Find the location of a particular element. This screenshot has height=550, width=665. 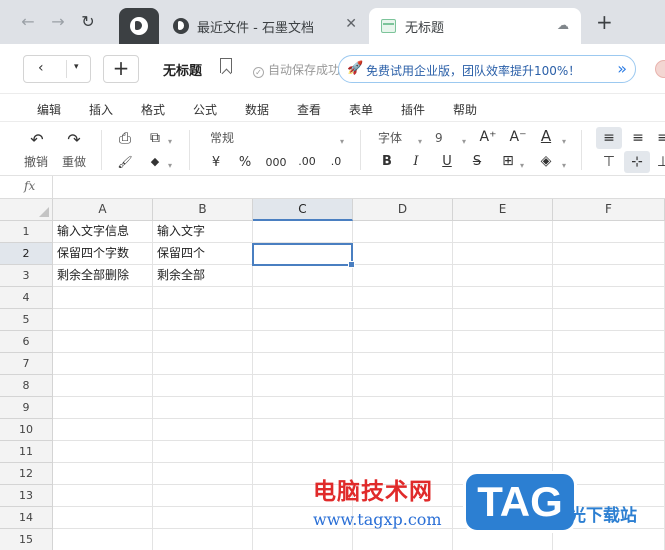

cell-f3 is located at coordinates (609, 276).